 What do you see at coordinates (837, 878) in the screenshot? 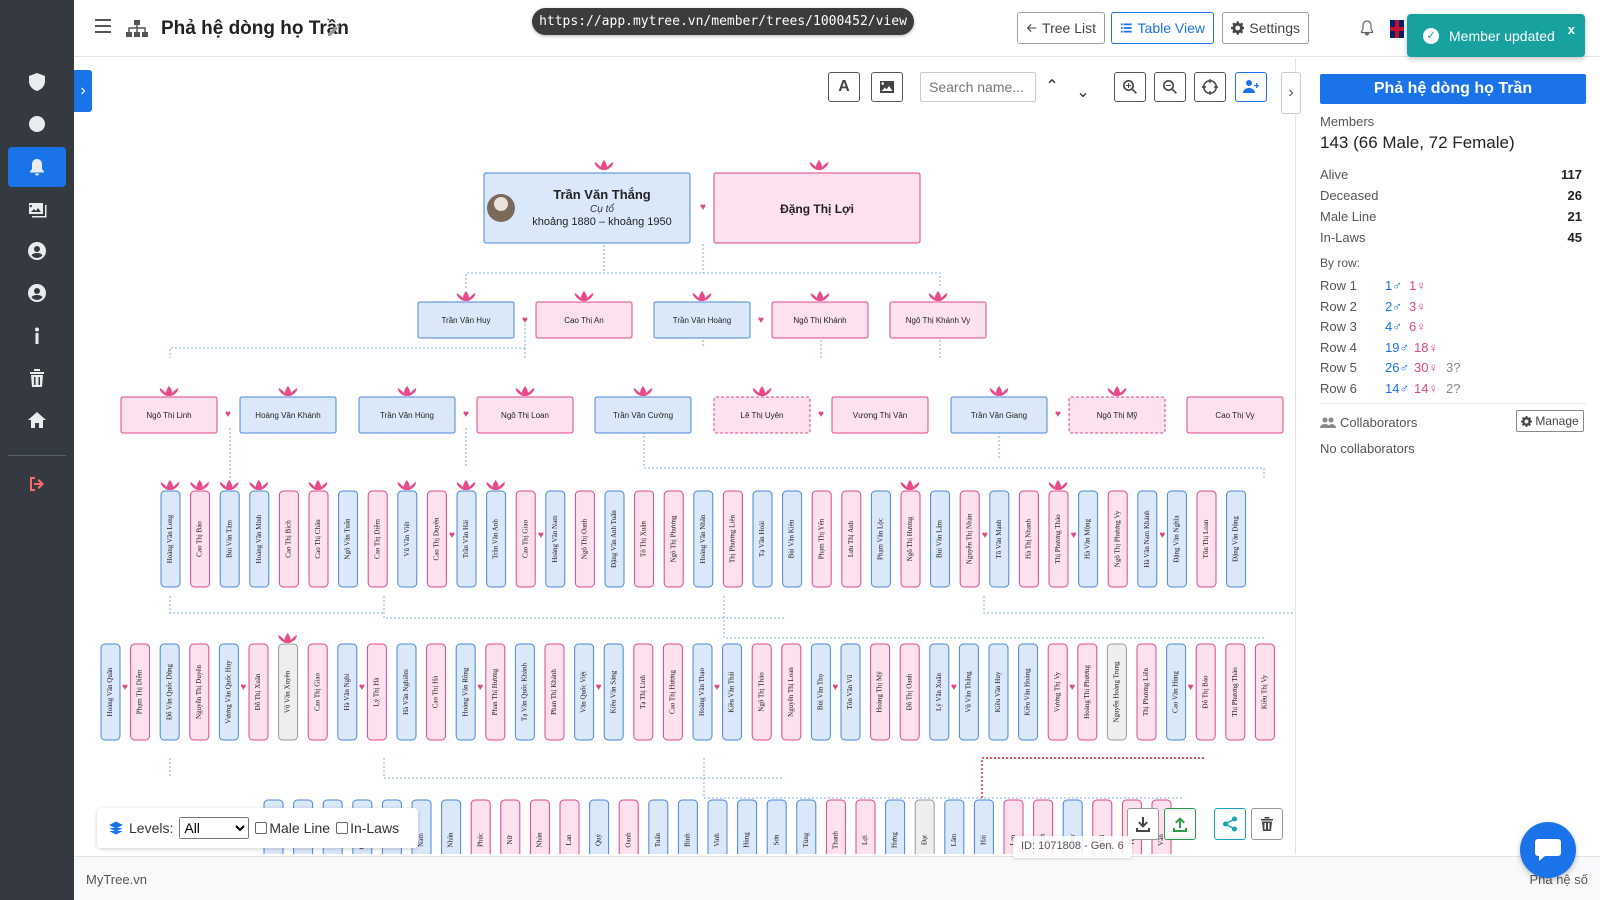
I see `footer: MyTree.vn Phả hệ số` at bounding box center [837, 878].